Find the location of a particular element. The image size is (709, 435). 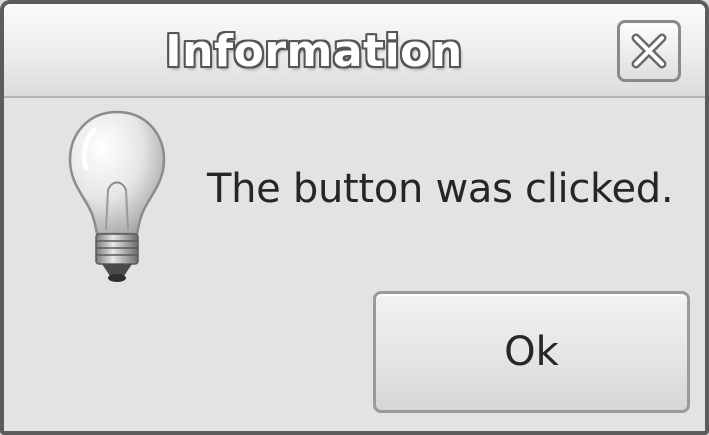

ok-button: Ok is located at coordinates (531, 352).